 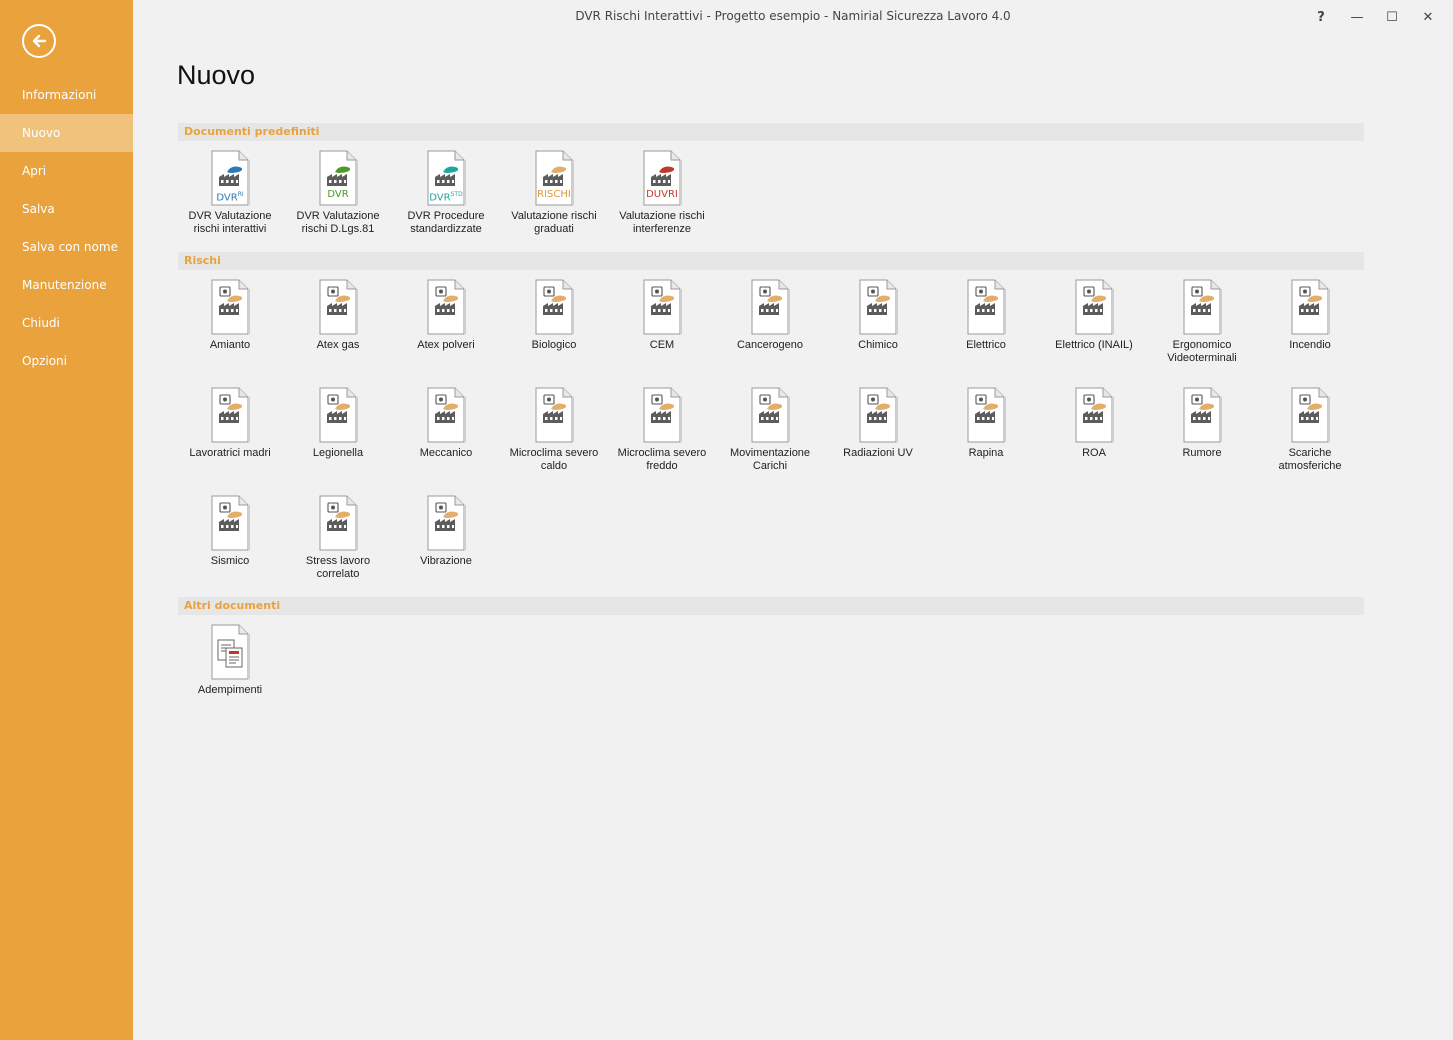 I want to click on risk-tile: Legionella, so click(x=338, y=423).